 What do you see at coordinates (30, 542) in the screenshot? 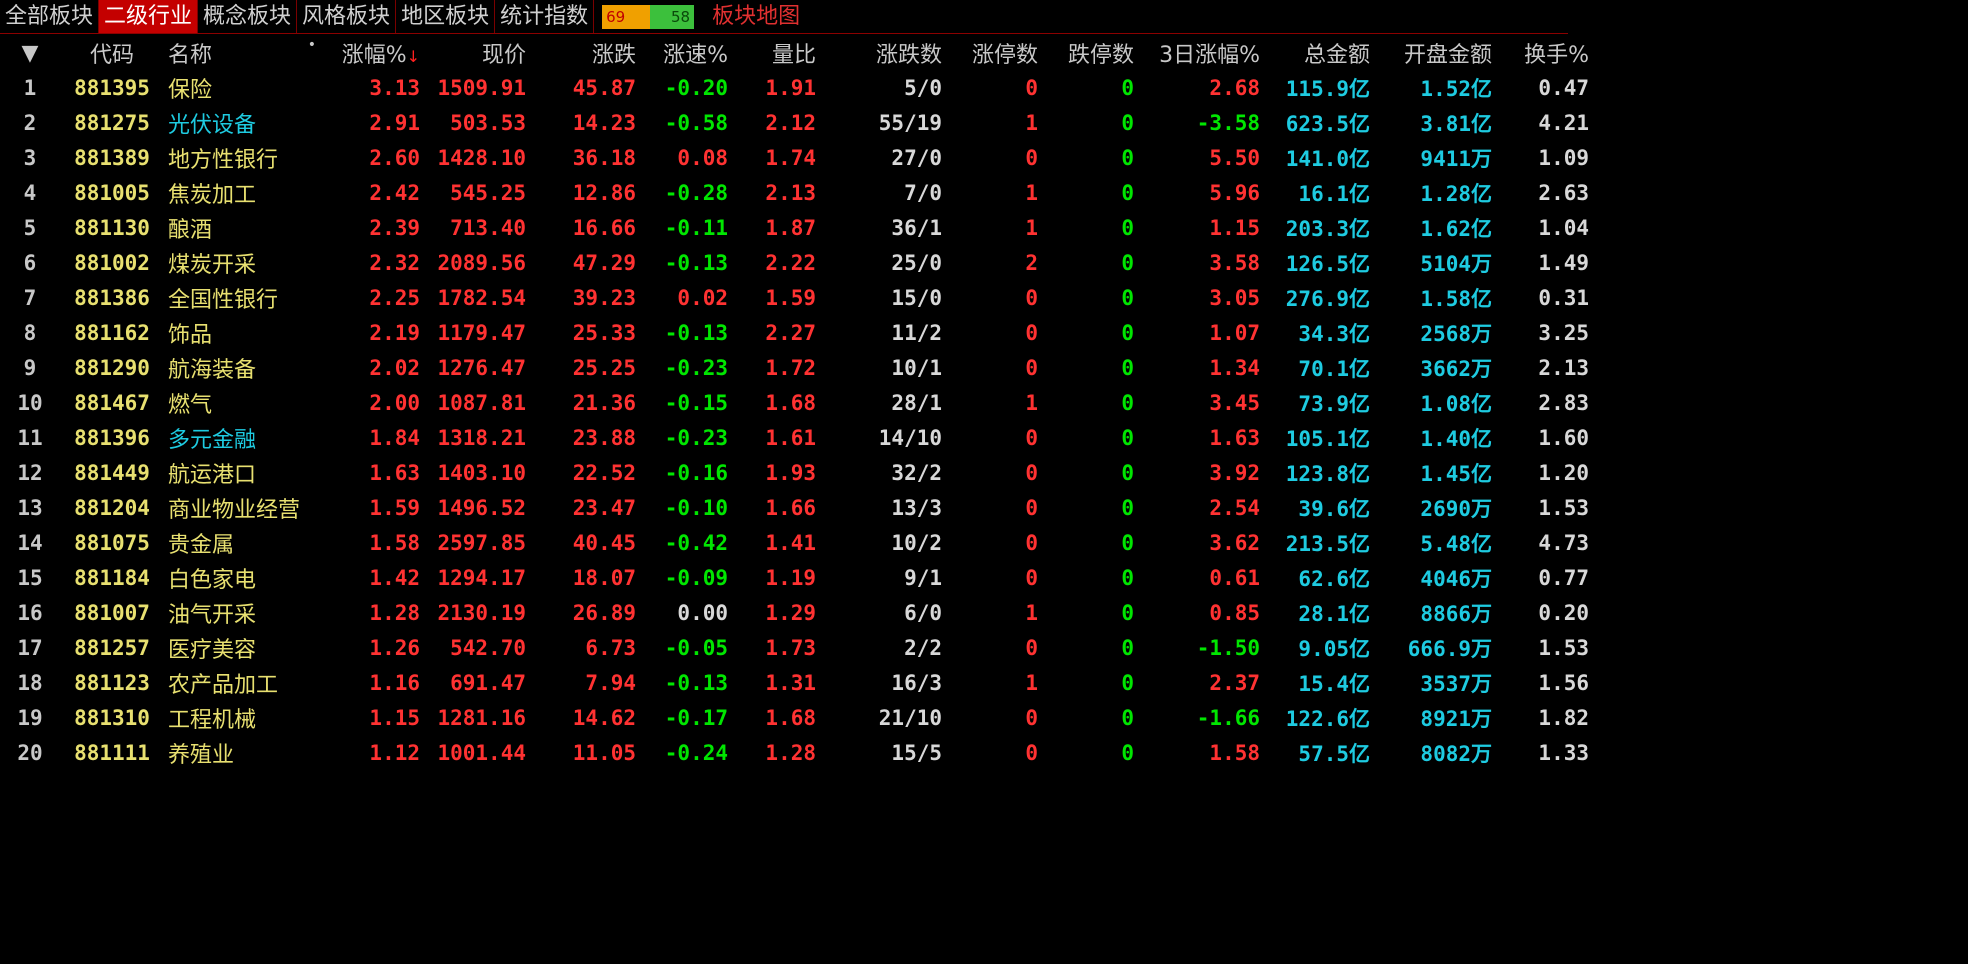
I see `row-index: 14` at bounding box center [30, 542].